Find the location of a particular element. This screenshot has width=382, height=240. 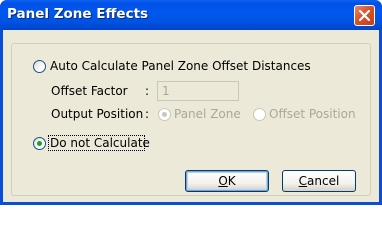

close-icon is located at coordinates (364, 15).